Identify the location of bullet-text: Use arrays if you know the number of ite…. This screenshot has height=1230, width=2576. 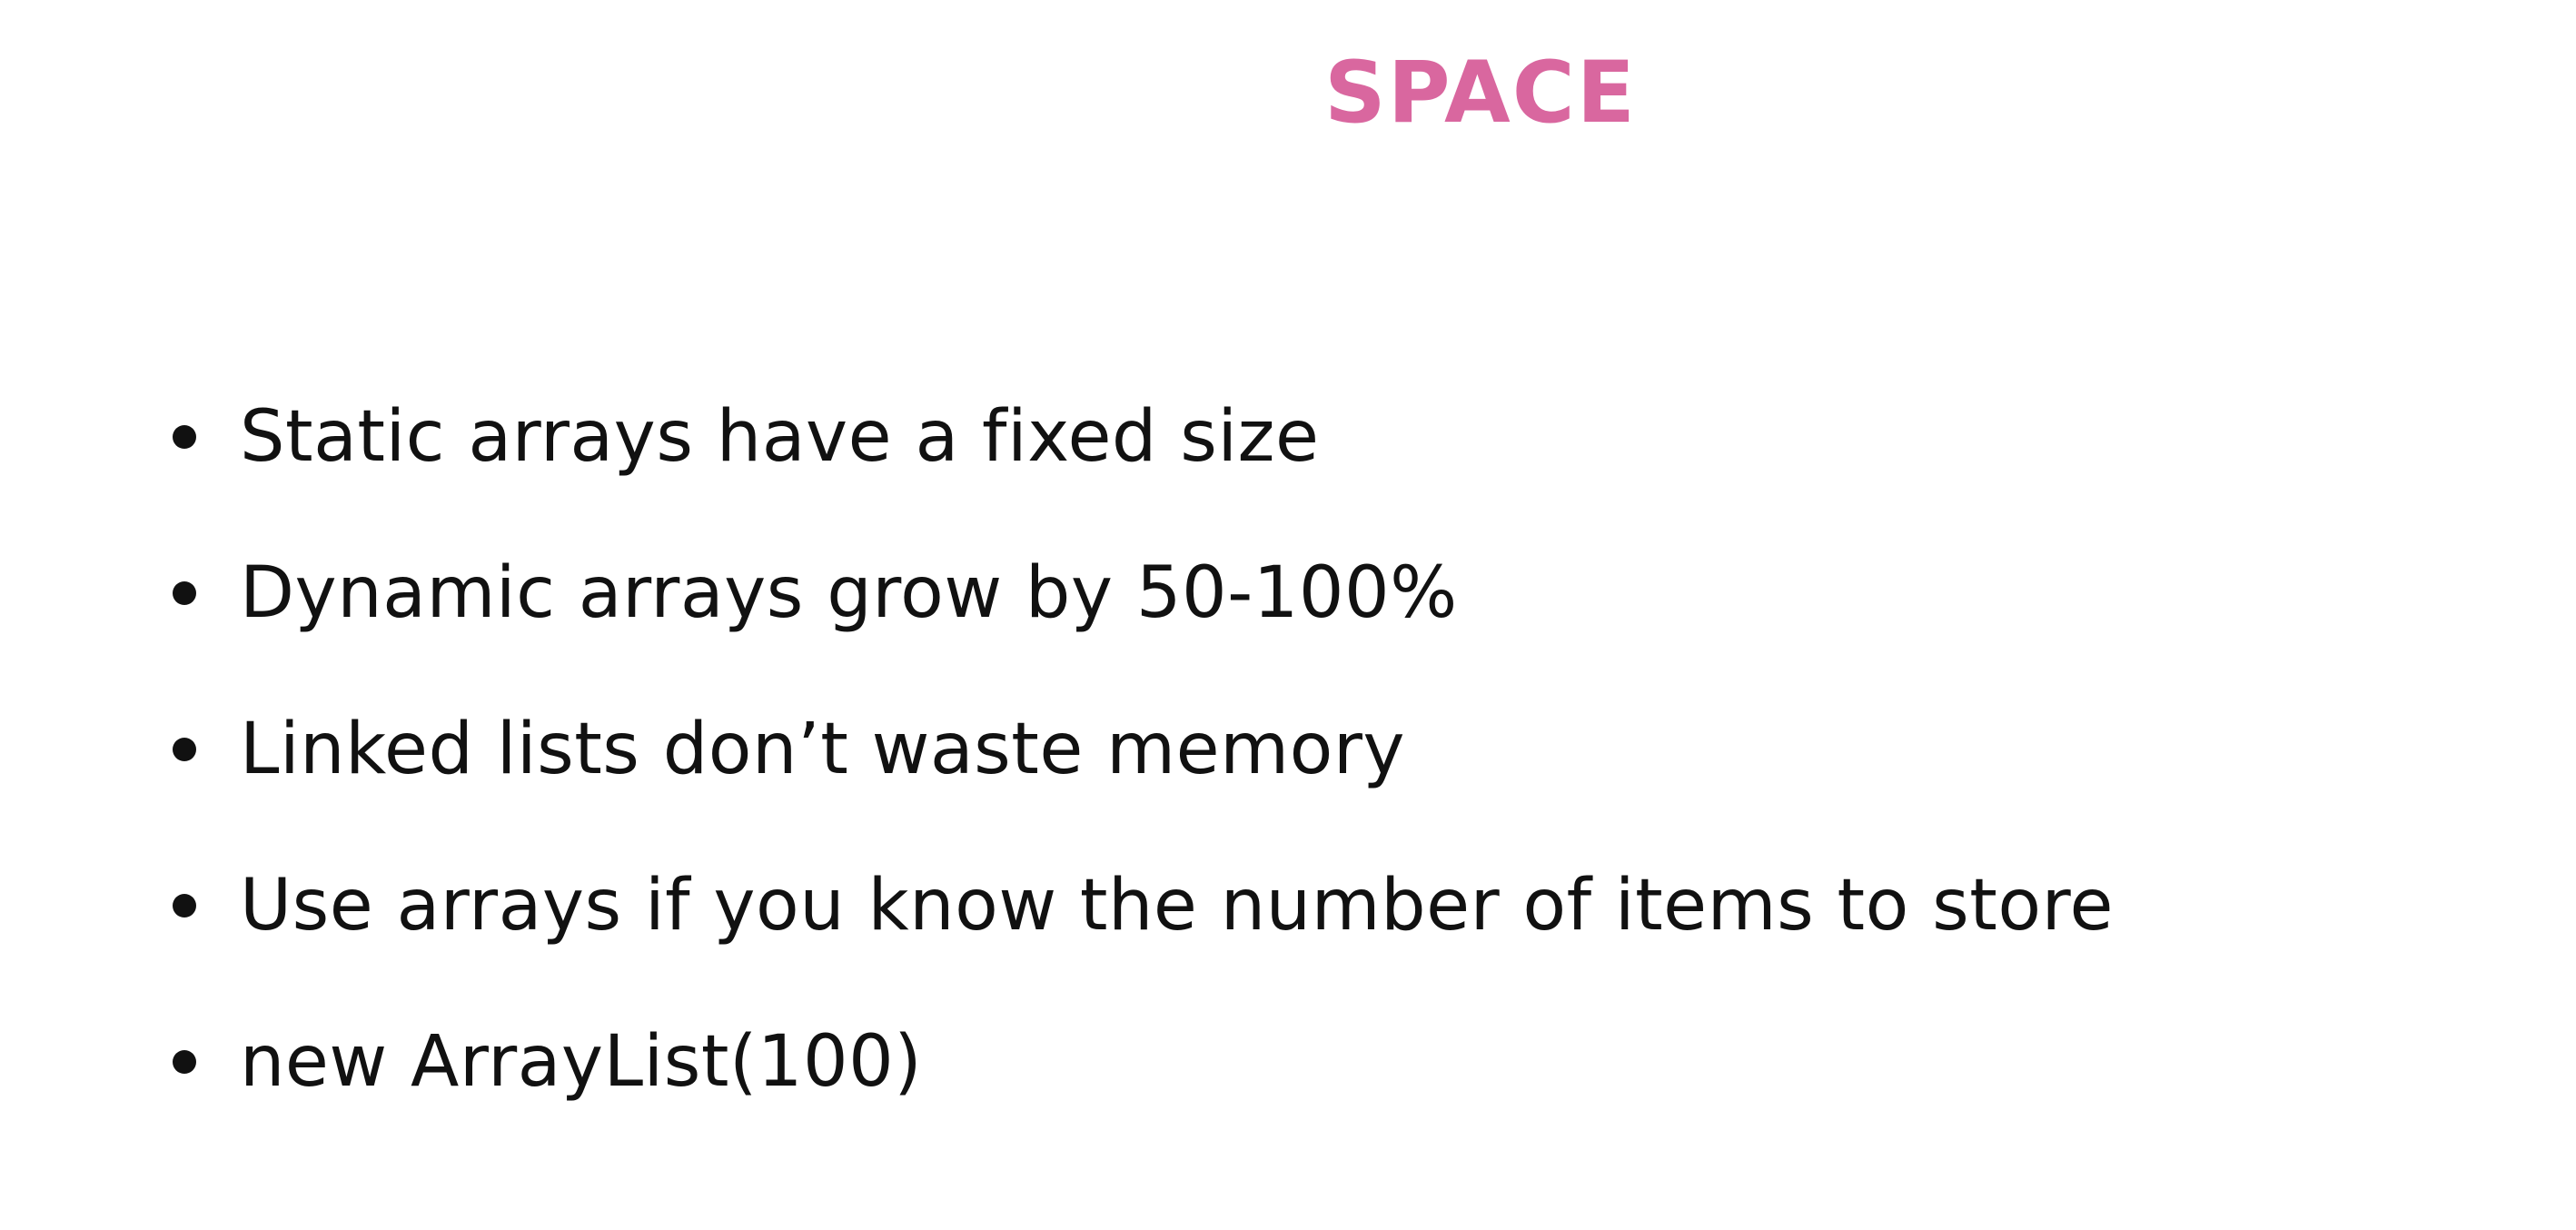
(1177, 906).